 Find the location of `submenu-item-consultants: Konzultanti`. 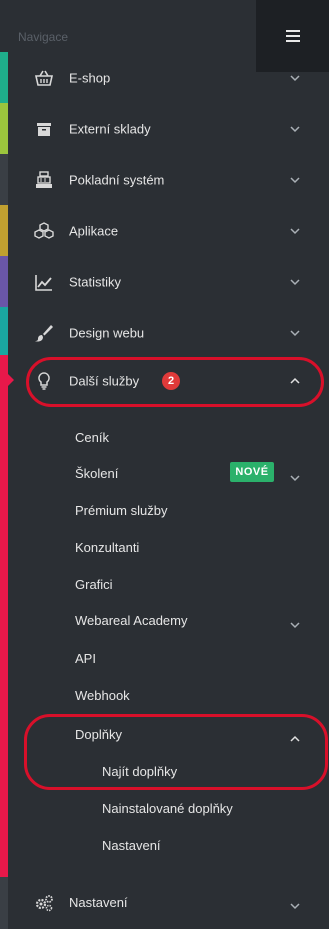

submenu-item-consultants: Konzultanti is located at coordinates (107, 547).